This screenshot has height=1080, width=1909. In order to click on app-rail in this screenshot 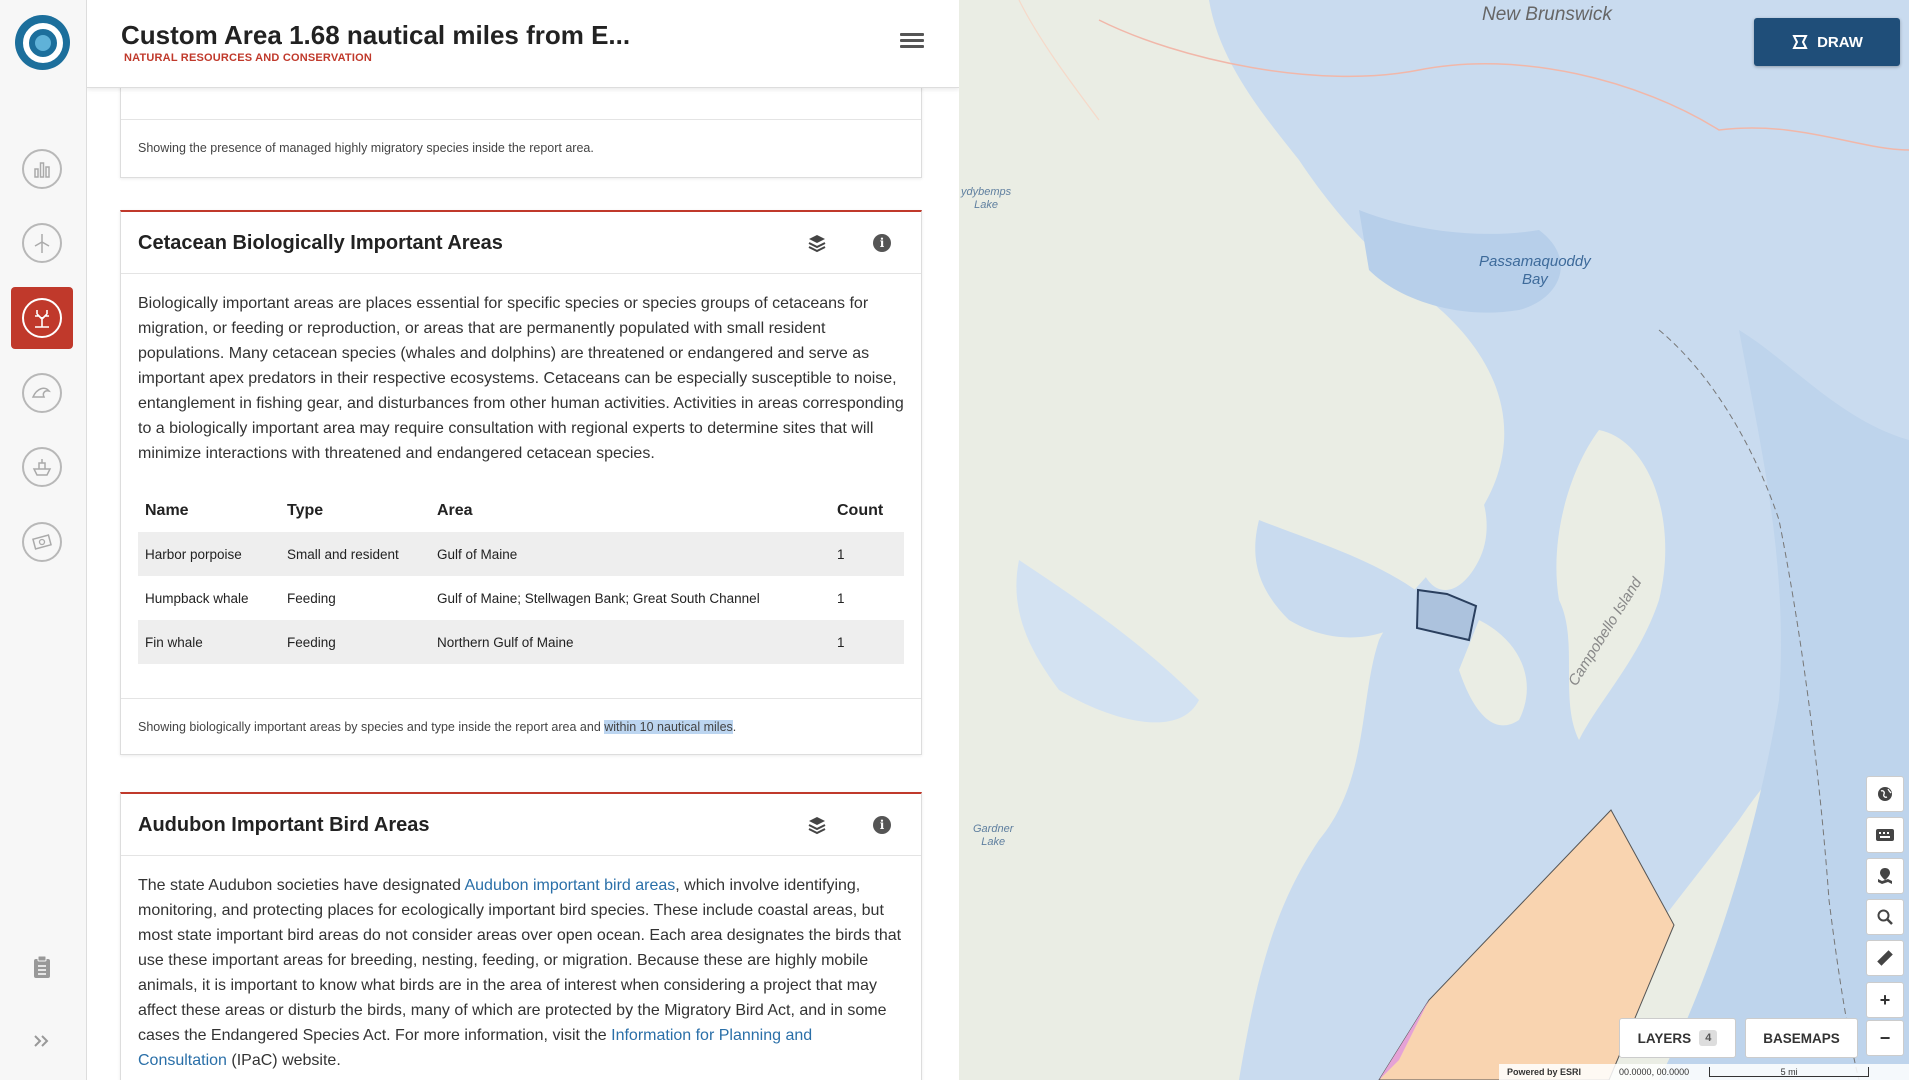, I will do `click(43, 540)`.